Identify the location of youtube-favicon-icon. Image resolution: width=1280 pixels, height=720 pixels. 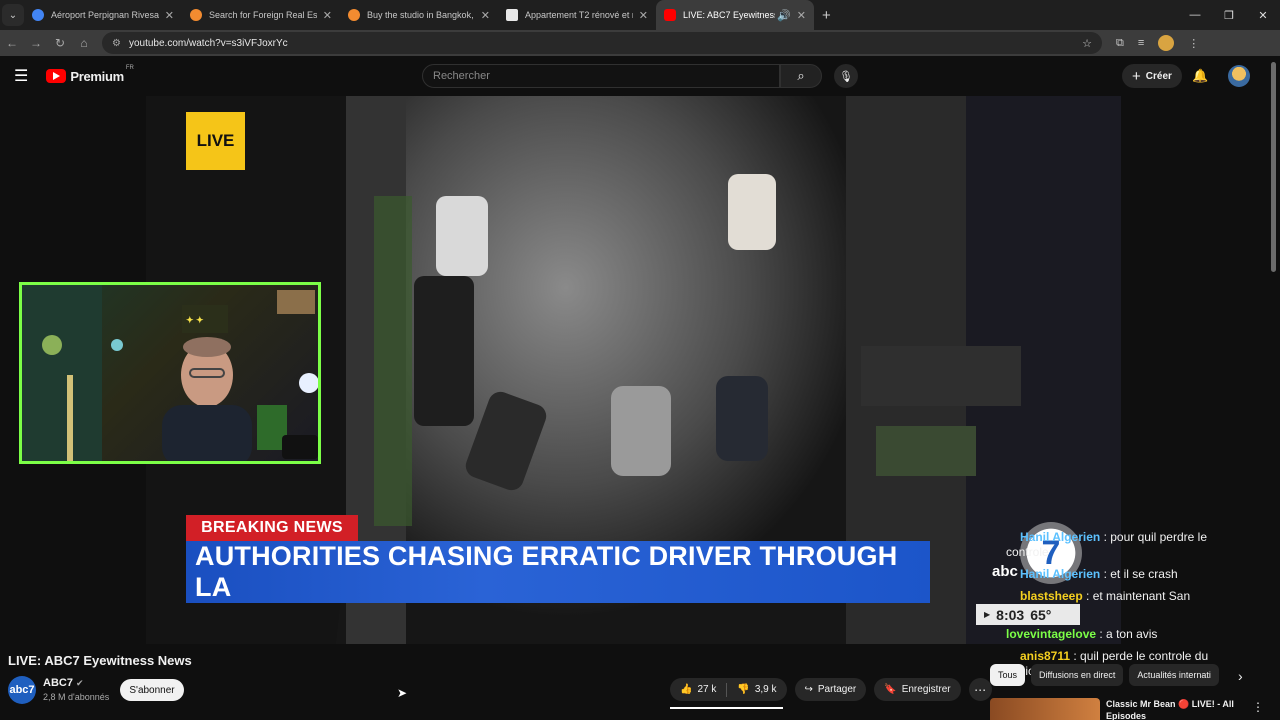
(670, 15).